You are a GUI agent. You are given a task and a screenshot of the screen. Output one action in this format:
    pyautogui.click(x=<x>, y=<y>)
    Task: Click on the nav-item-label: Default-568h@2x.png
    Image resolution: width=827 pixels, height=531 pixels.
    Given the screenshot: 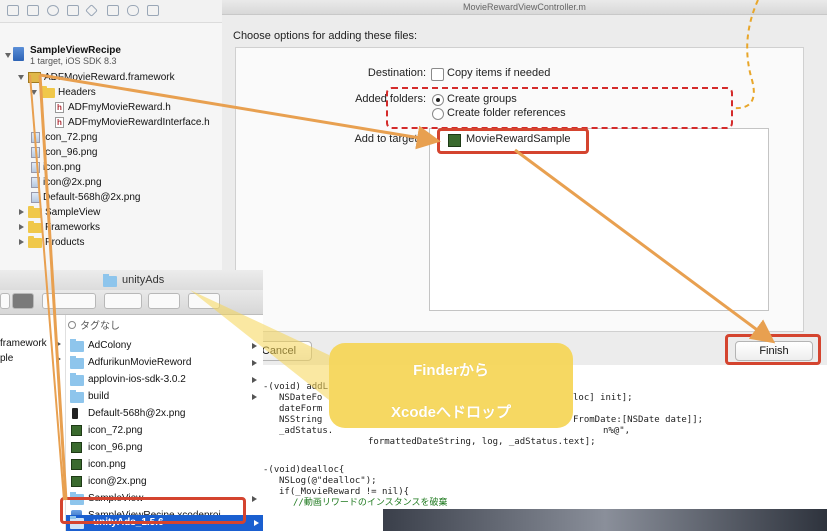 What is the action you would take?
    pyautogui.click(x=92, y=197)
    